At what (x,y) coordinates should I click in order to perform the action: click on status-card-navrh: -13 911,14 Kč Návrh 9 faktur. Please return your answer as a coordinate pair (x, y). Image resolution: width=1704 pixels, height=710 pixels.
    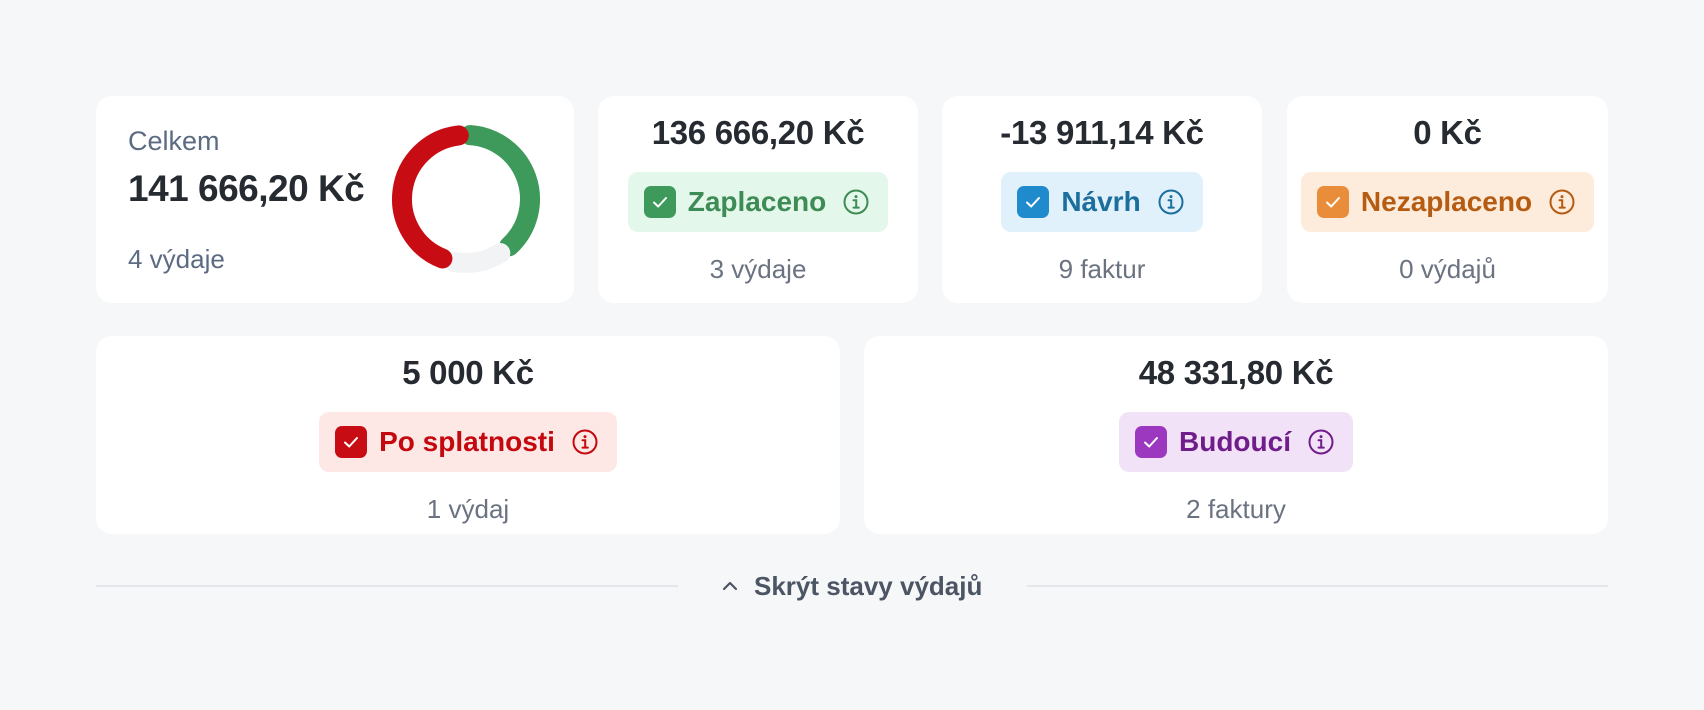
    Looking at the image, I should click on (1102, 199).